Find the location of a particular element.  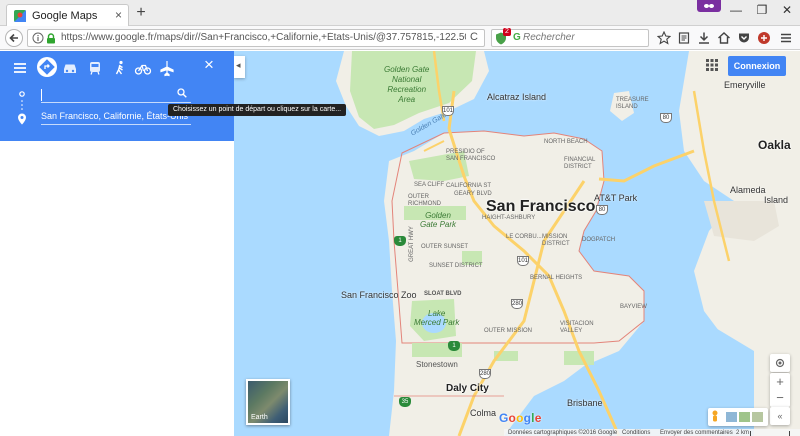

street-view-strip is located at coordinates (738, 417).